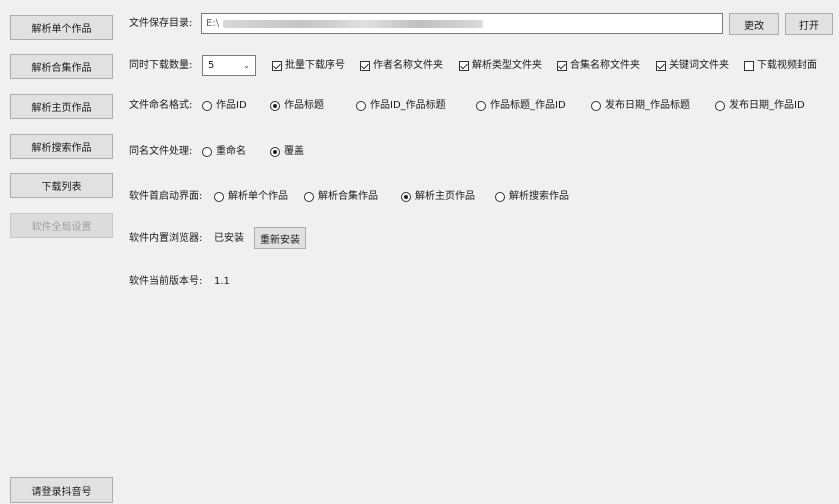 The height and width of the screenshot is (504, 839). I want to click on startup-label: 软件首启动界面:, so click(166, 196).